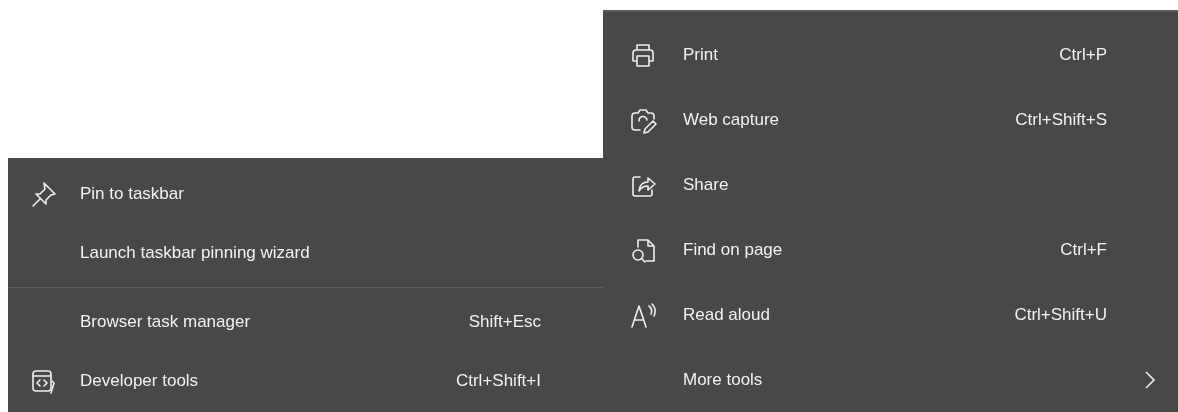  Describe the element at coordinates (871, 54) in the screenshot. I see `menu-item-label: Print` at that location.